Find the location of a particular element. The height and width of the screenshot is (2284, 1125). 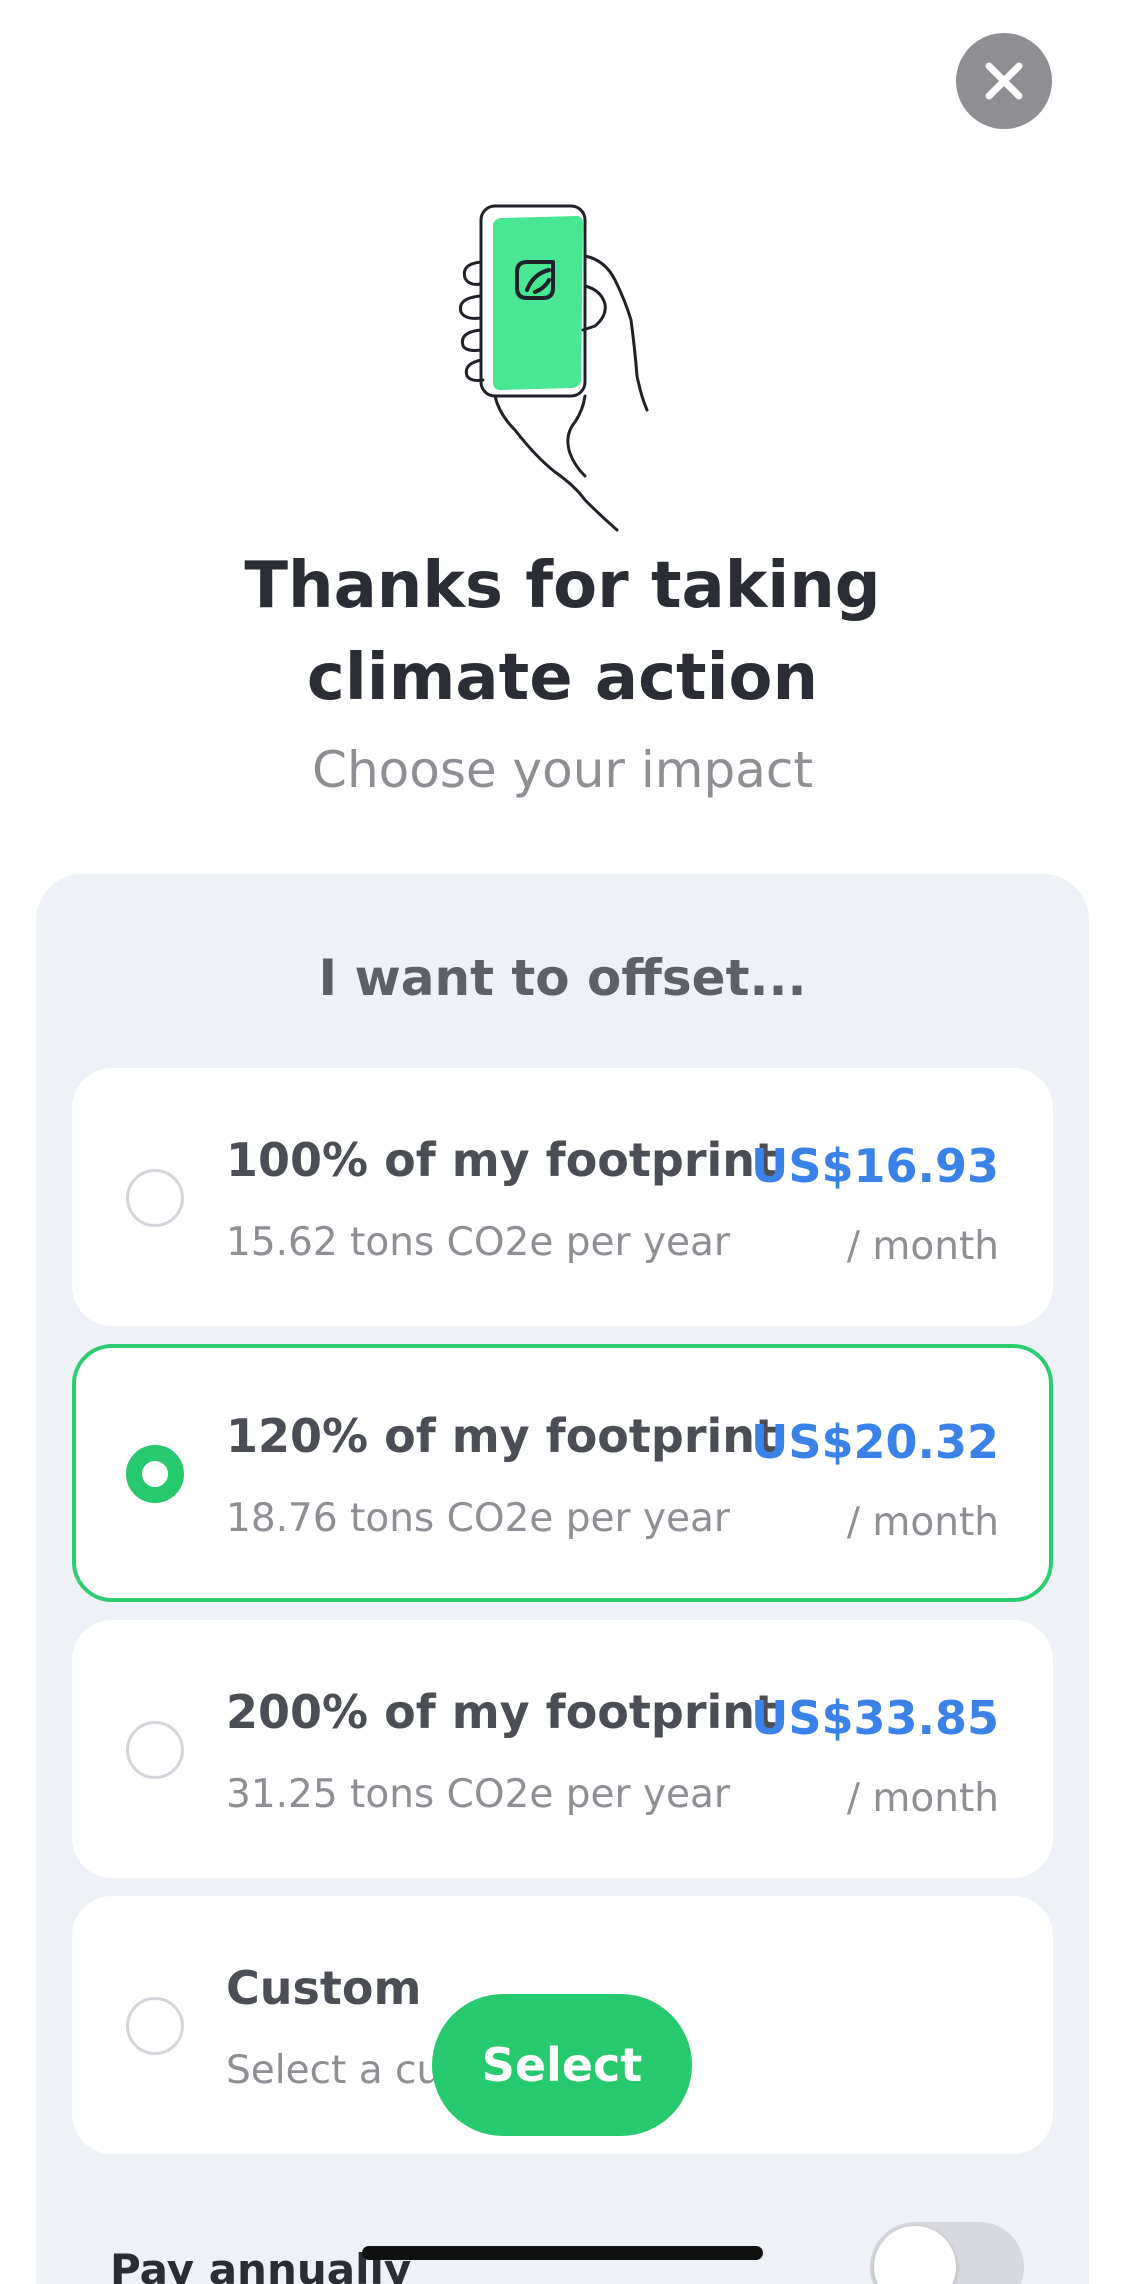

option-price: US$20.32 is located at coordinates (875, 1442).